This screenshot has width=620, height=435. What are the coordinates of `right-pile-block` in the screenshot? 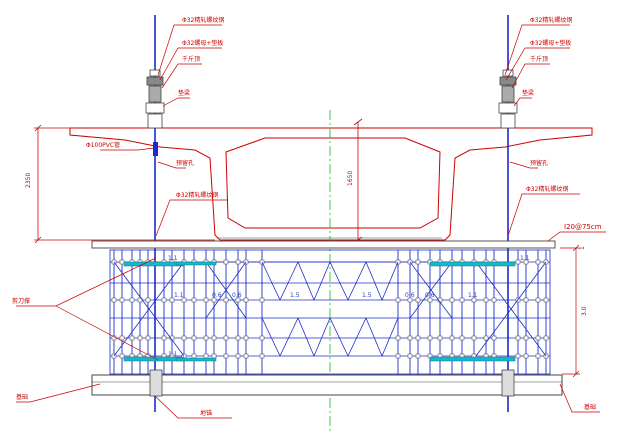 It's located at (508, 383).